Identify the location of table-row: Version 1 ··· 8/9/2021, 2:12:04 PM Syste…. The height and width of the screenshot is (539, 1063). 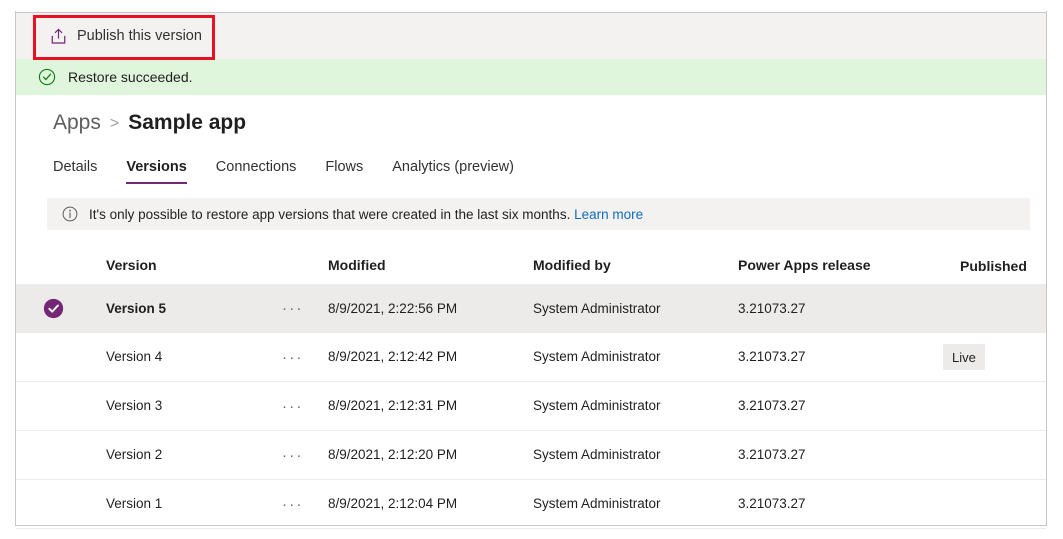
(531, 504).